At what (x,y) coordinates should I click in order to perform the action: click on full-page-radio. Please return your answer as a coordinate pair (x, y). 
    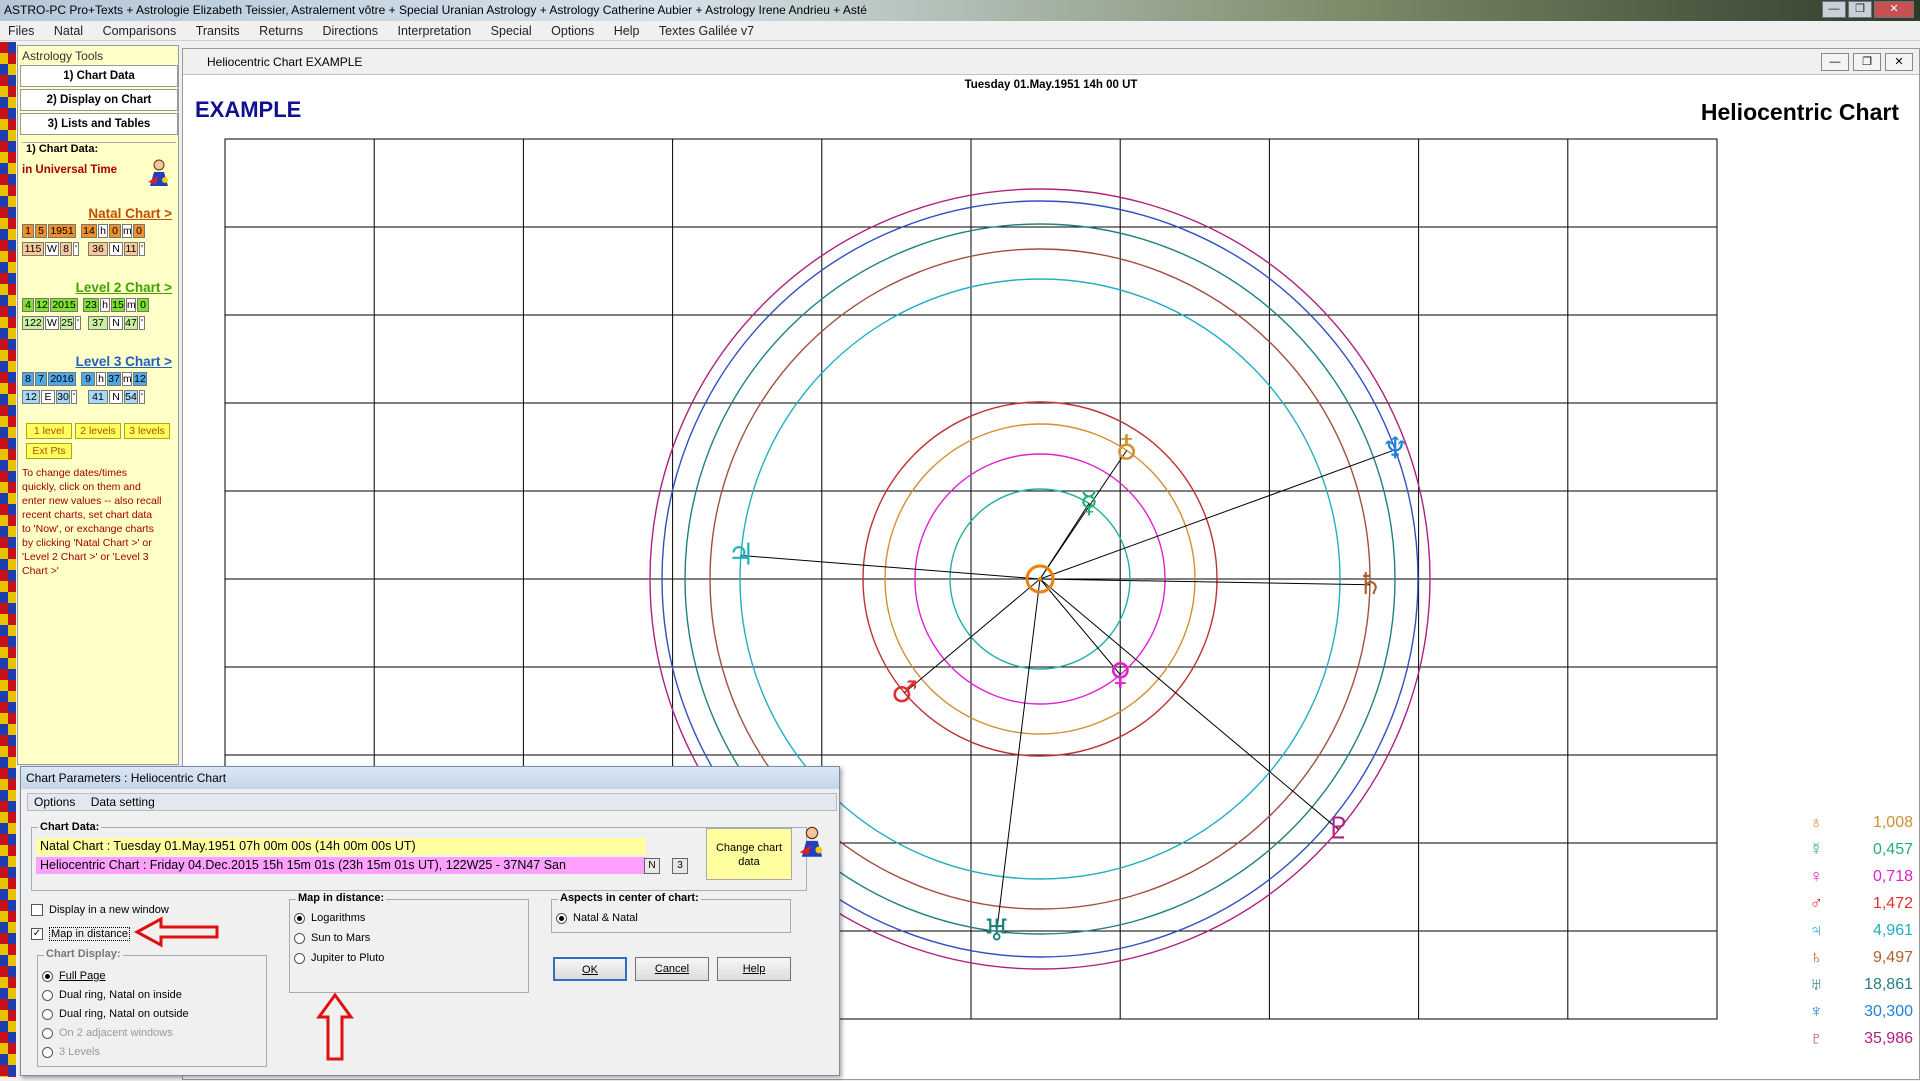
    Looking at the image, I should click on (47, 976).